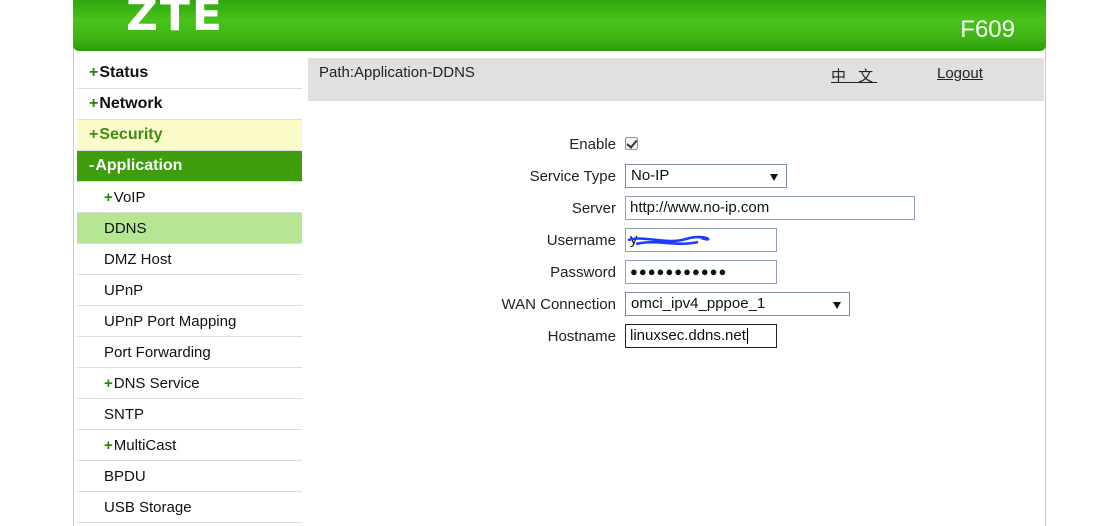 This screenshot has width=1113, height=526. Describe the element at coordinates (124, 72) in the screenshot. I see `sidebar-item-label: Status` at that location.